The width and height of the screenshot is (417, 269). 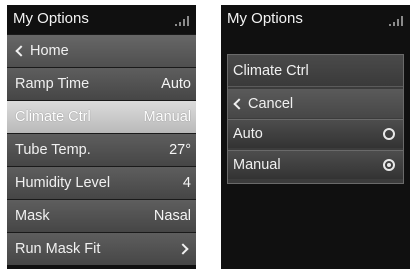 I want to click on menu-item-tube-temp: Tube Temp. 27°, so click(x=101, y=149).